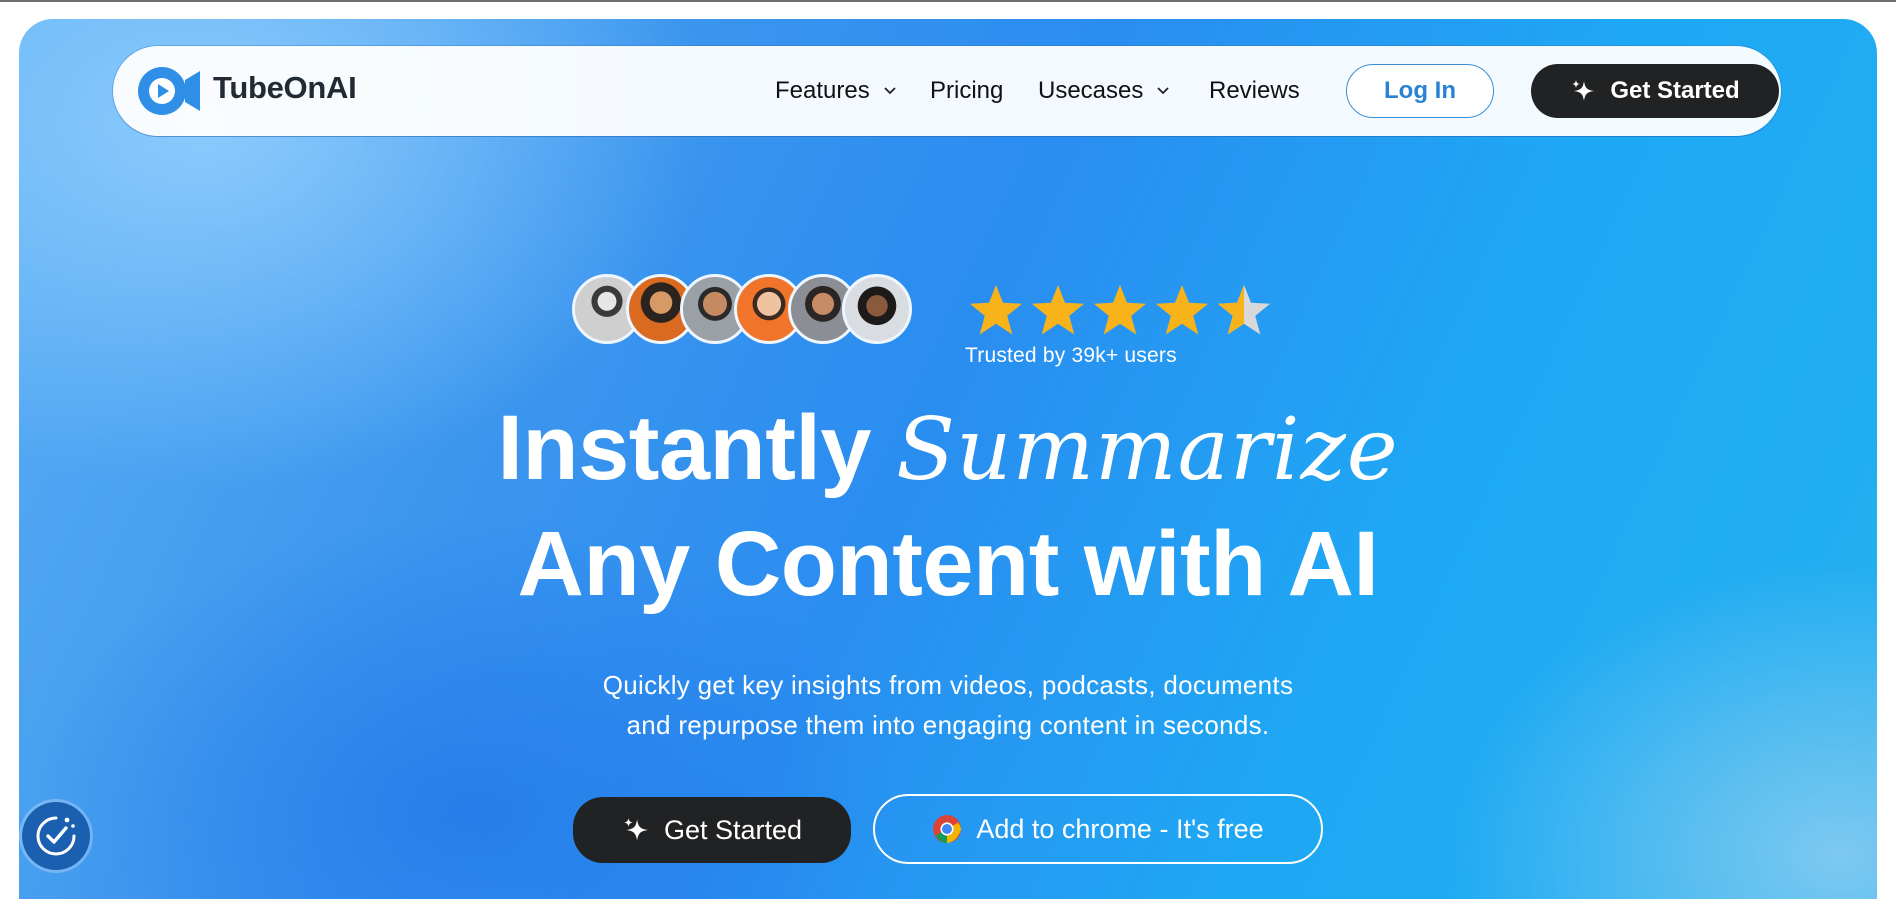  Describe the element at coordinates (1244, 310) in the screenshot. I see `half-star-icon` at that location.